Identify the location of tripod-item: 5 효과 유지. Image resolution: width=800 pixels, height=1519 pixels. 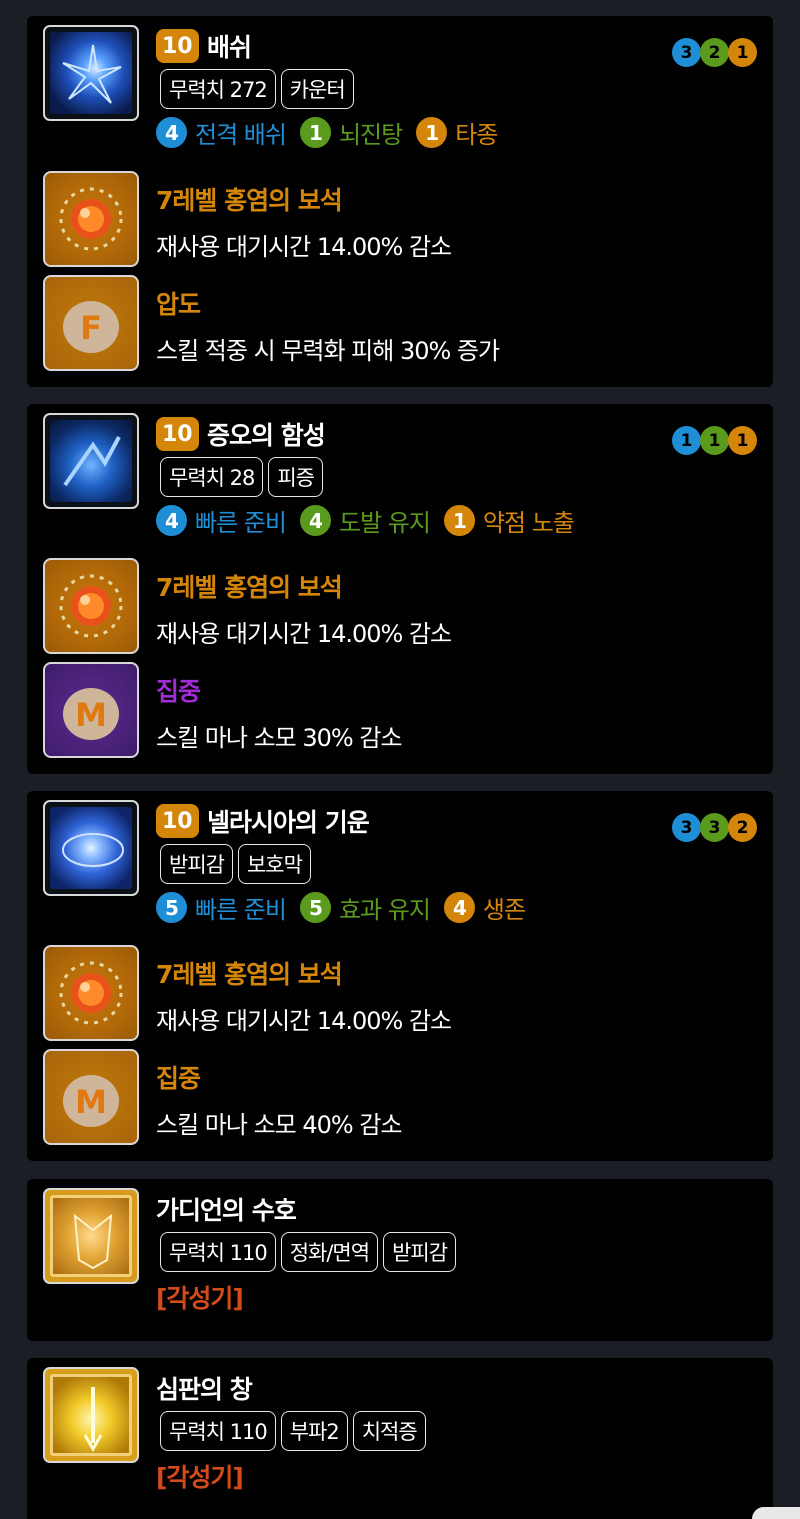
(365, 907).